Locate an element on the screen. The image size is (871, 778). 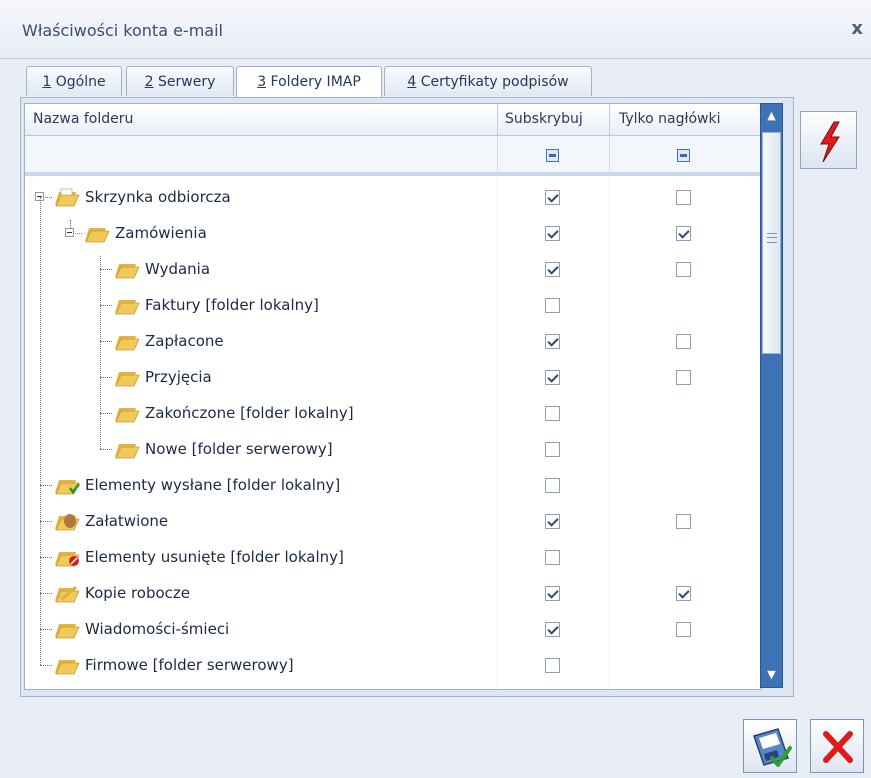
window-title: Właściwości konta e-mail is located at coordinates (122, 30).